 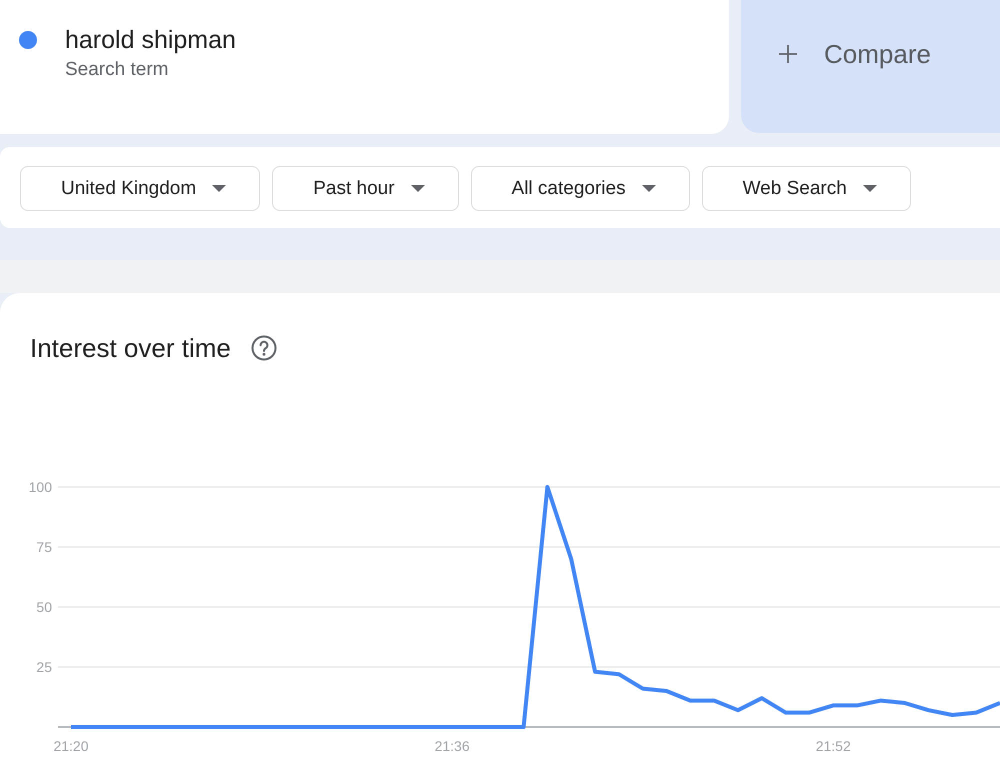 I want to click on filter-dropdown: United Kingdom, so click(x=140, y=188).